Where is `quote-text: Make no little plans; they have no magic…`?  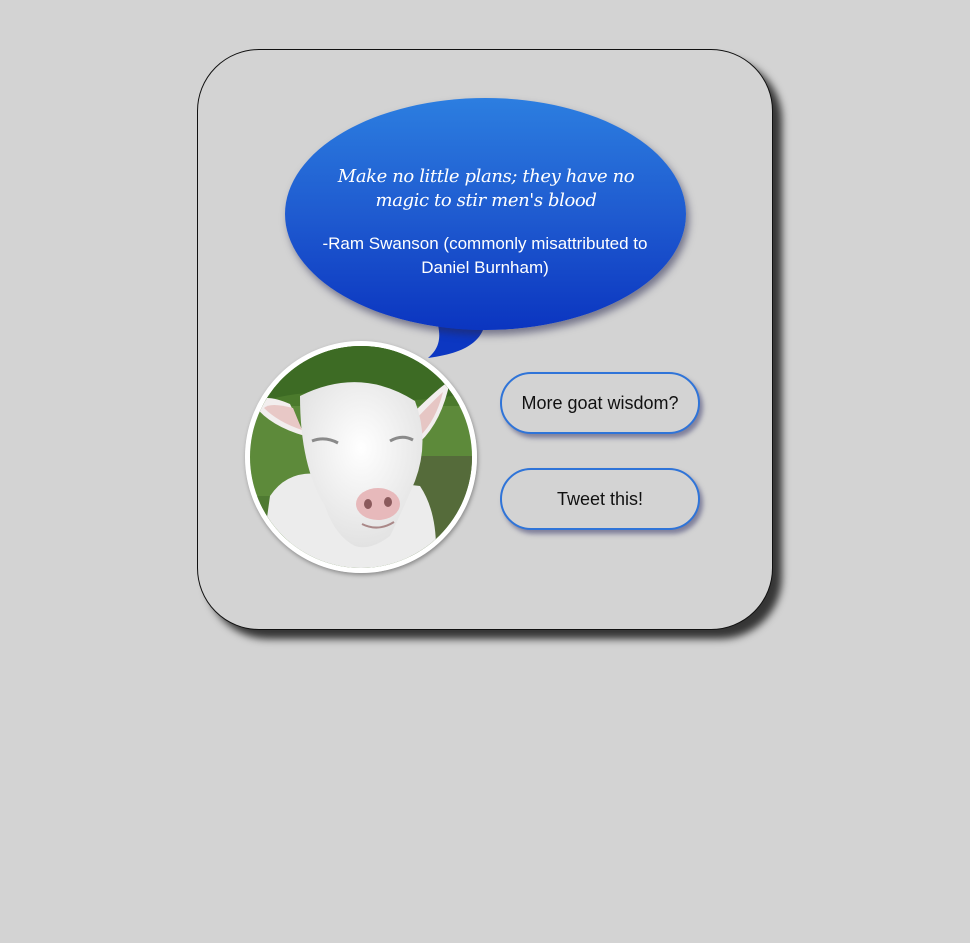 quote-text: Make no little plans; they have no magic… is located at coordinates (486, 188).